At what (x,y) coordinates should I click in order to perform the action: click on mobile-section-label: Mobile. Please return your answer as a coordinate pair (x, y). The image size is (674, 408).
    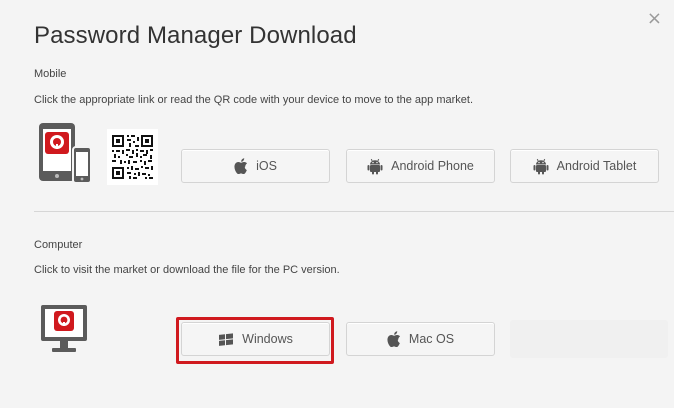
    Looking at the image, I should click on (50, 74).